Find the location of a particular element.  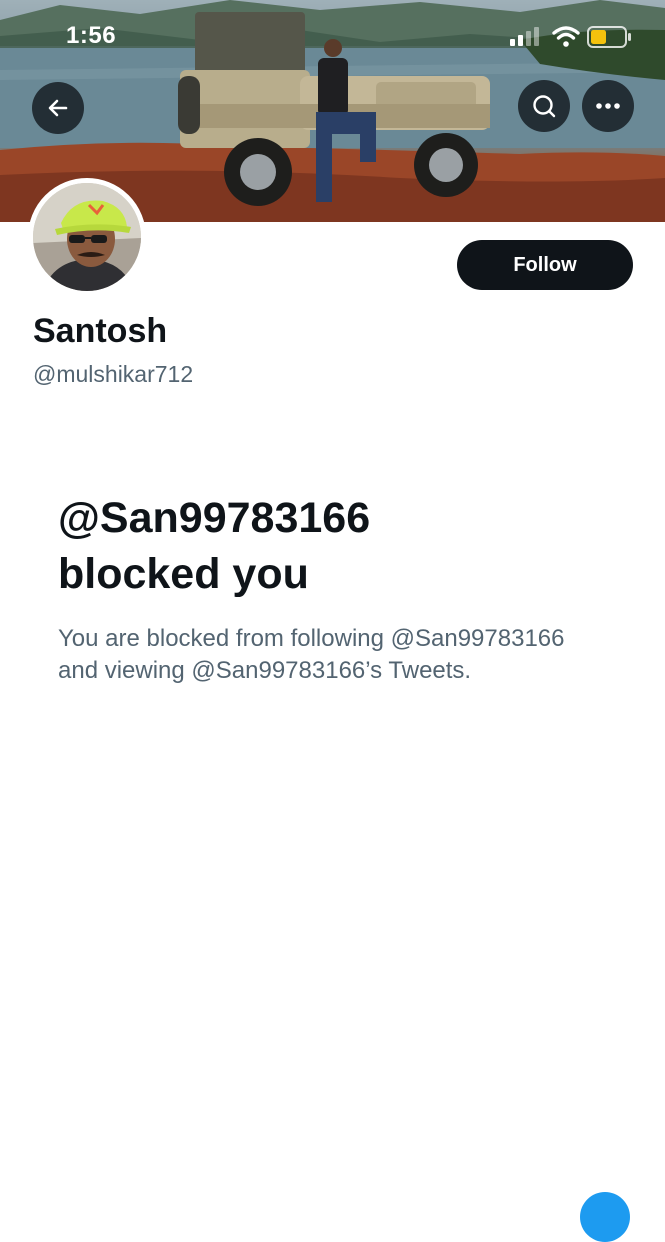

profile-display-name: Santosh is located at coordinates (100, 331).